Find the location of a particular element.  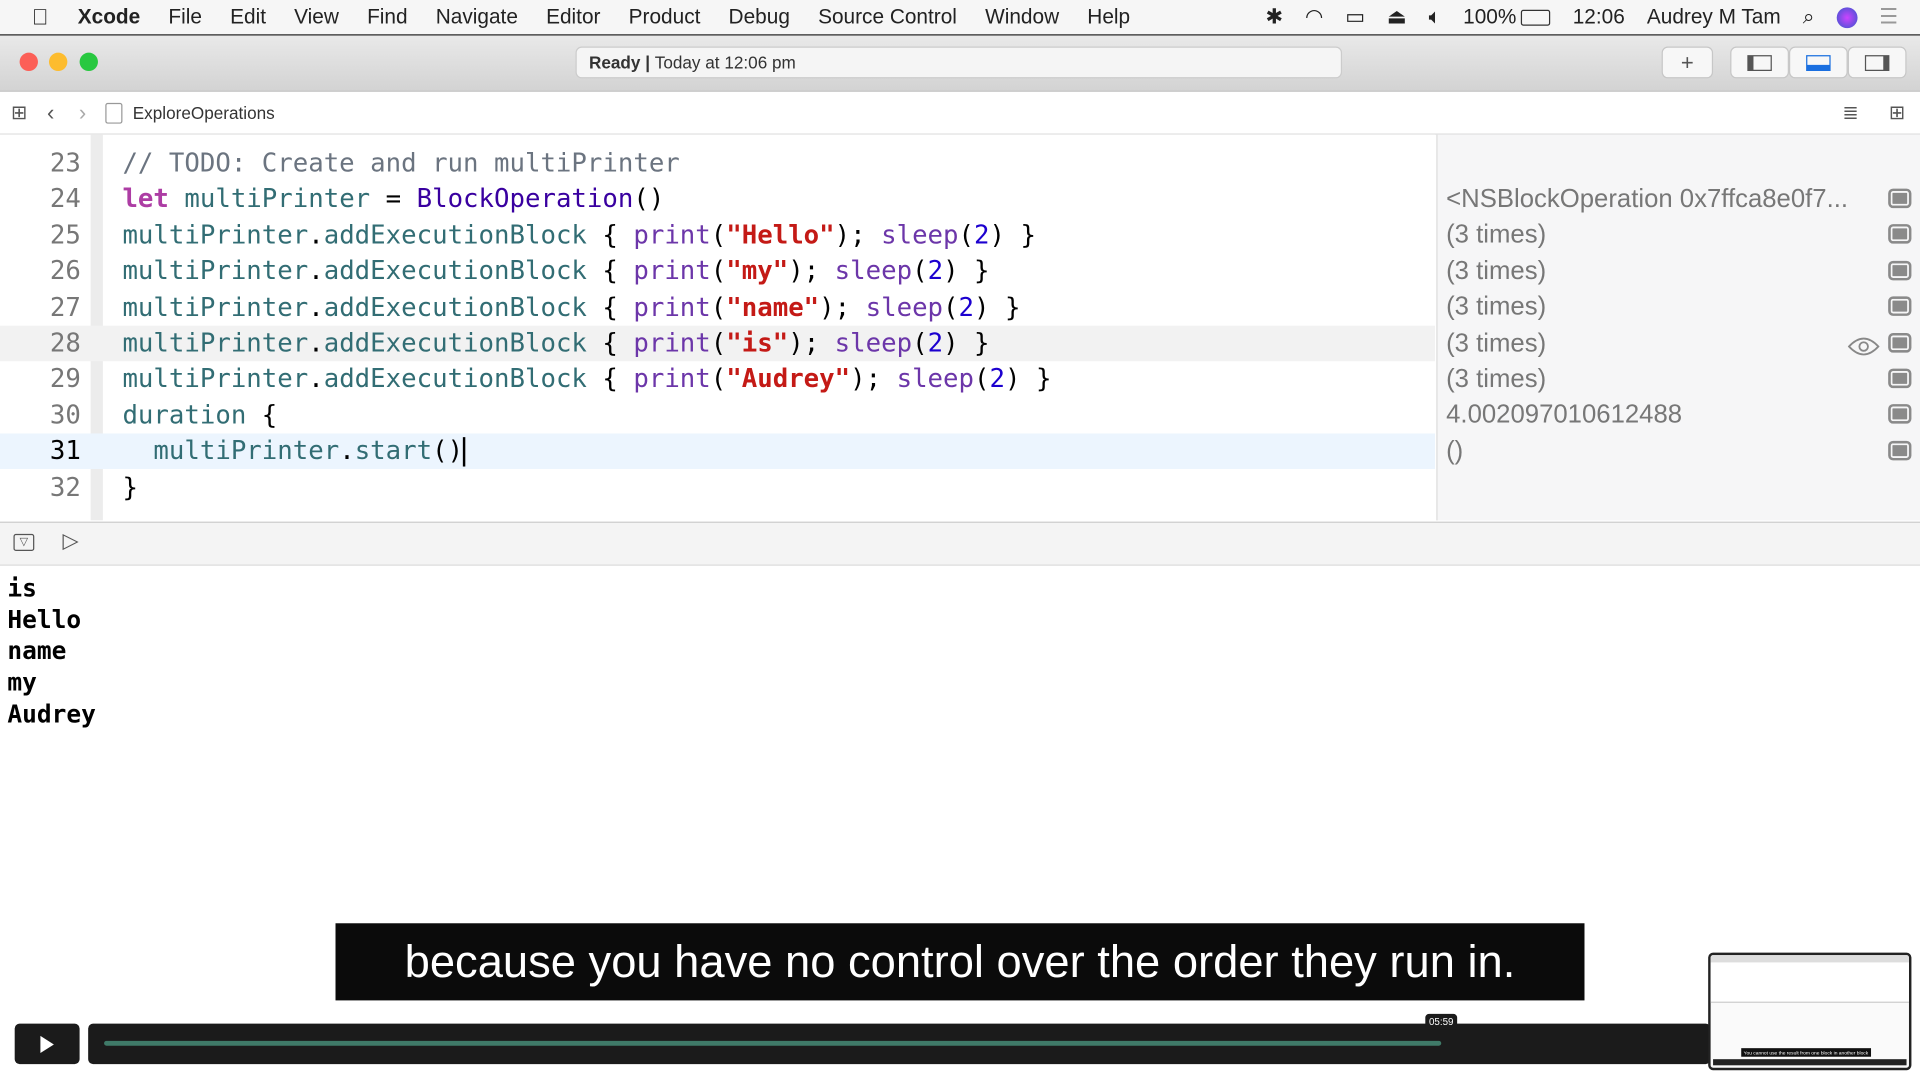

code-token: duration is located at coordinates (184, 415).